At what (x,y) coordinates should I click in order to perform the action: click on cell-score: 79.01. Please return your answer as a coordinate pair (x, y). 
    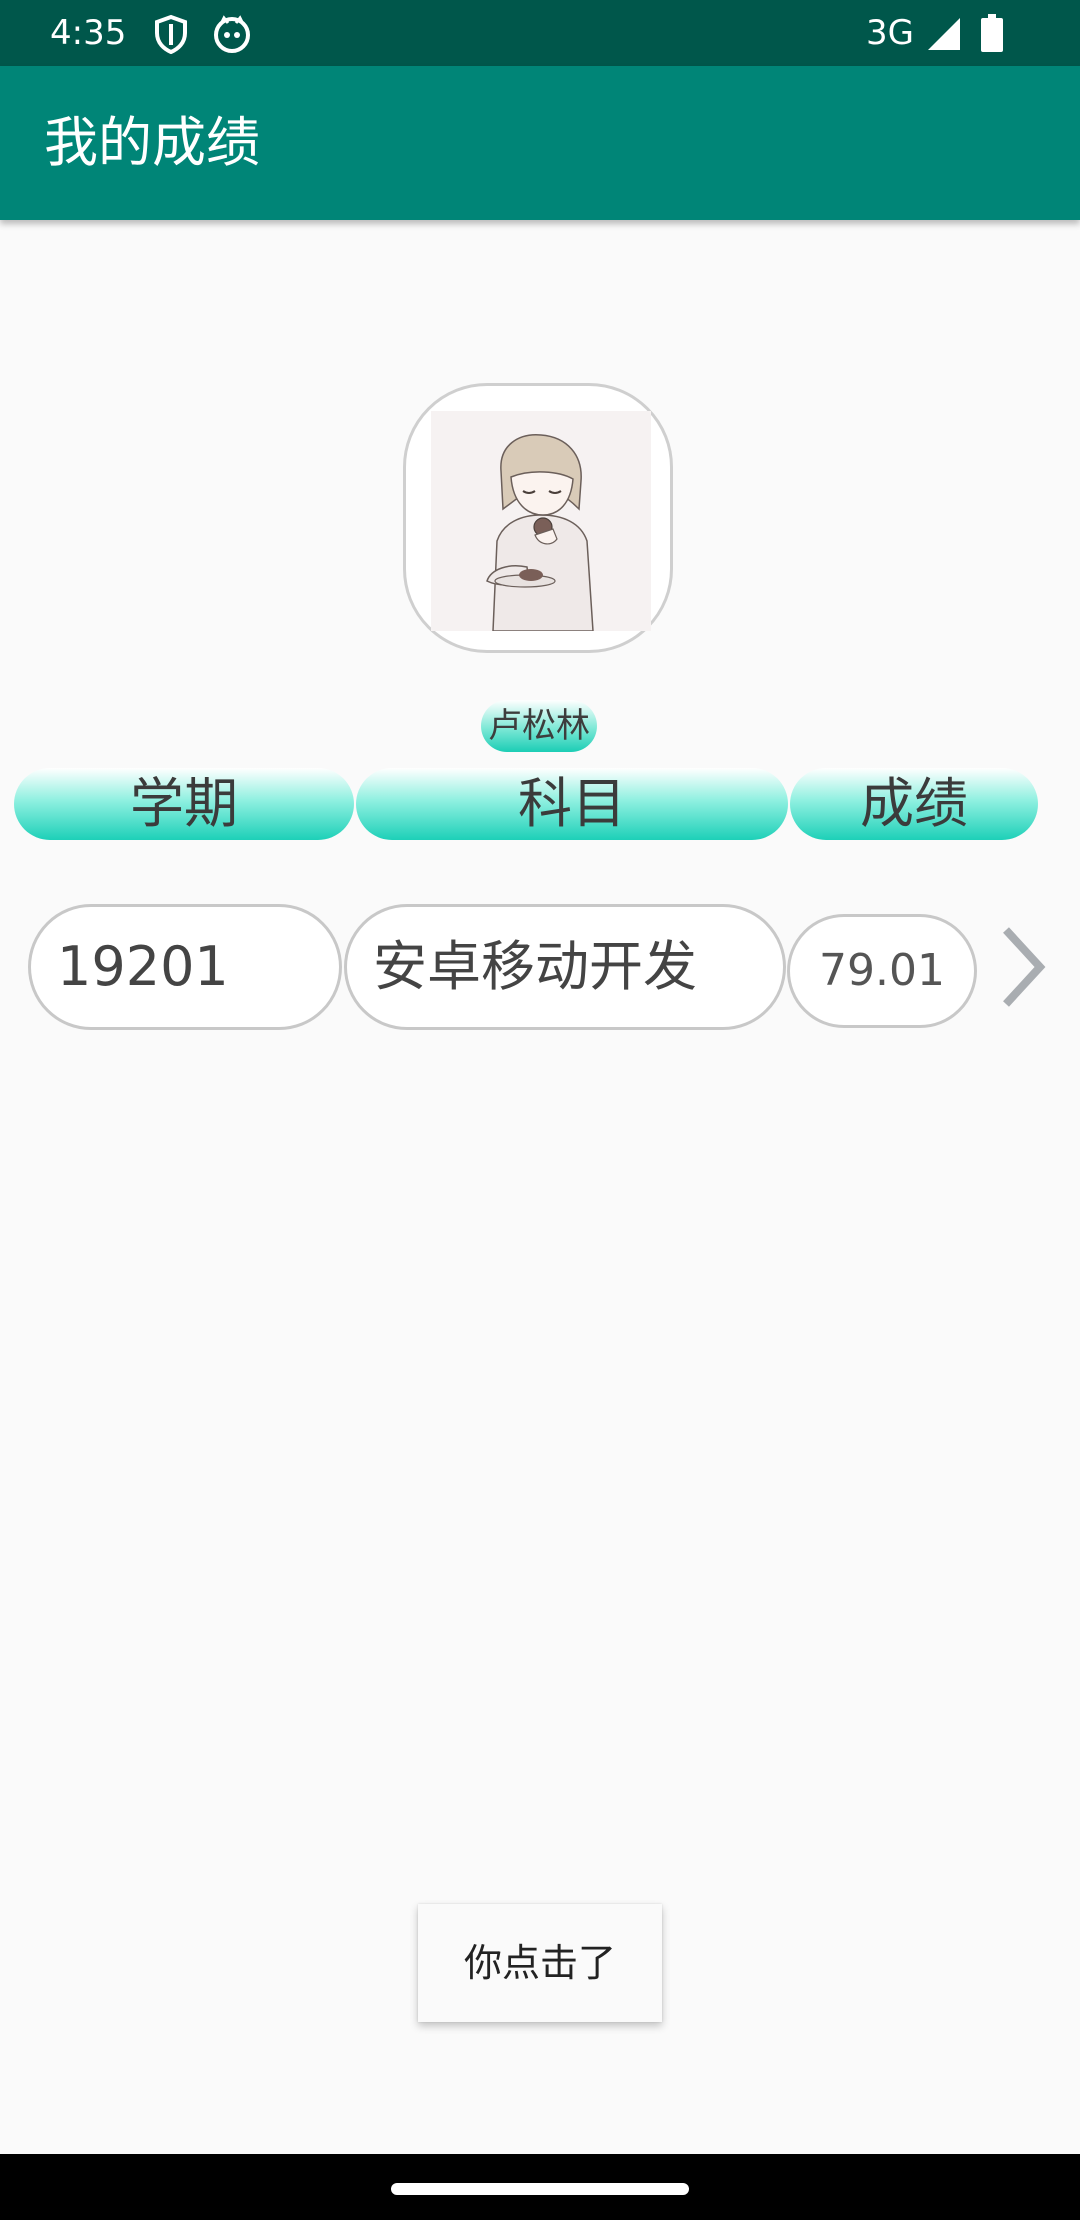
    Looking at the image, I should click on (882, 971).